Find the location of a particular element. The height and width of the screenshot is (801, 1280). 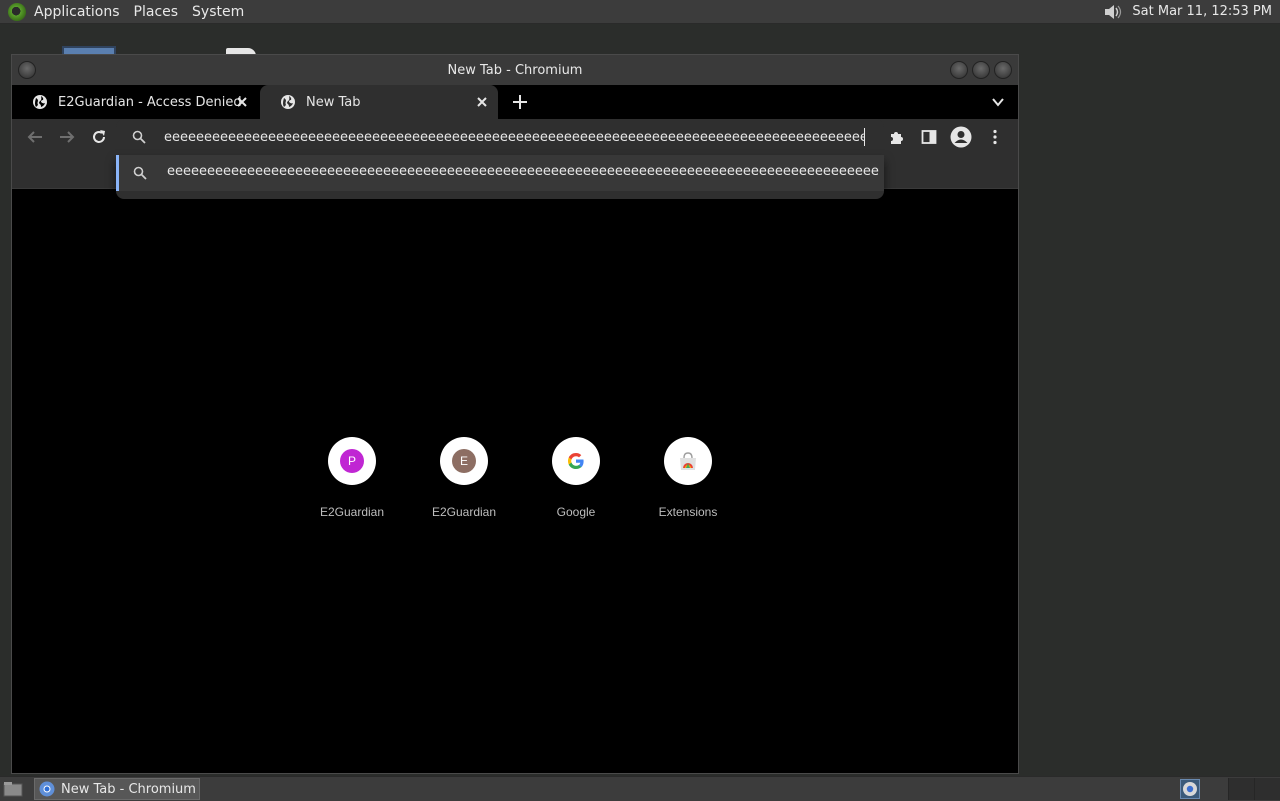

browser-toolbar is located at coordinates (515, 137).